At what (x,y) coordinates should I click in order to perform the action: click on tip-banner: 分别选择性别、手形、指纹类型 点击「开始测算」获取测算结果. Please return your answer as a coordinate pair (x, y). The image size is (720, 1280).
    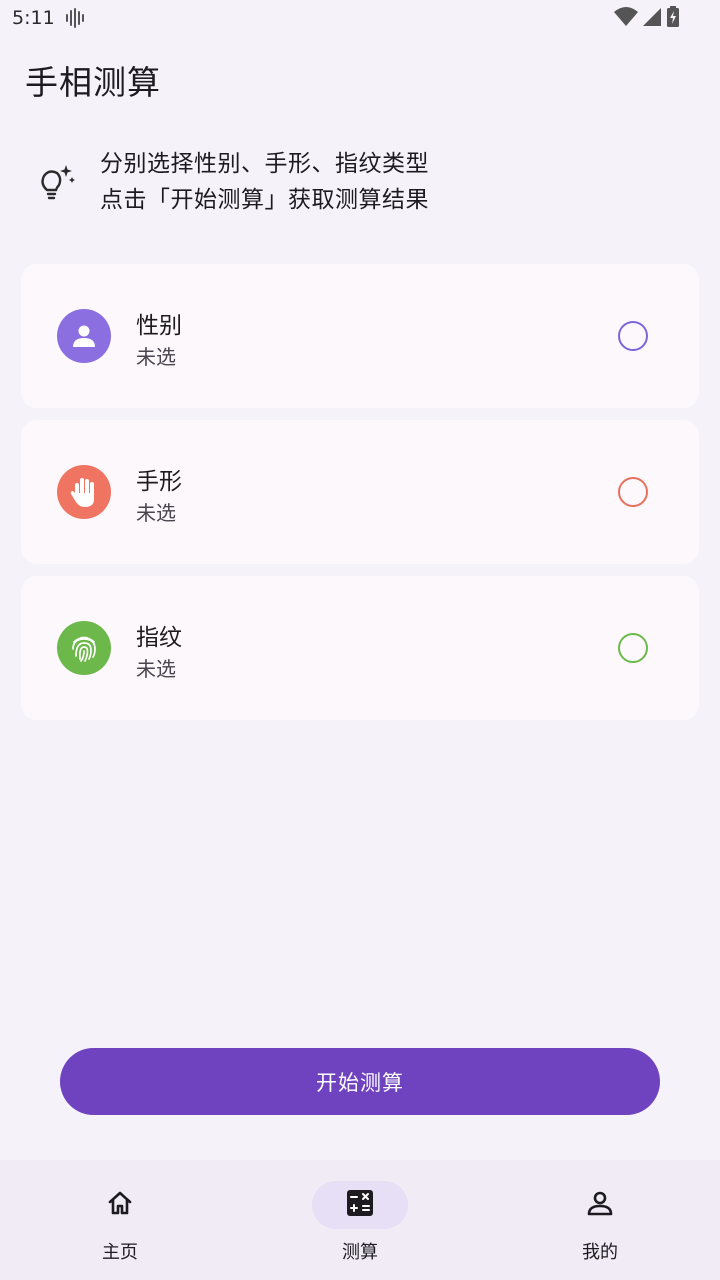
    Looking at the image, I should click on (368, 182).